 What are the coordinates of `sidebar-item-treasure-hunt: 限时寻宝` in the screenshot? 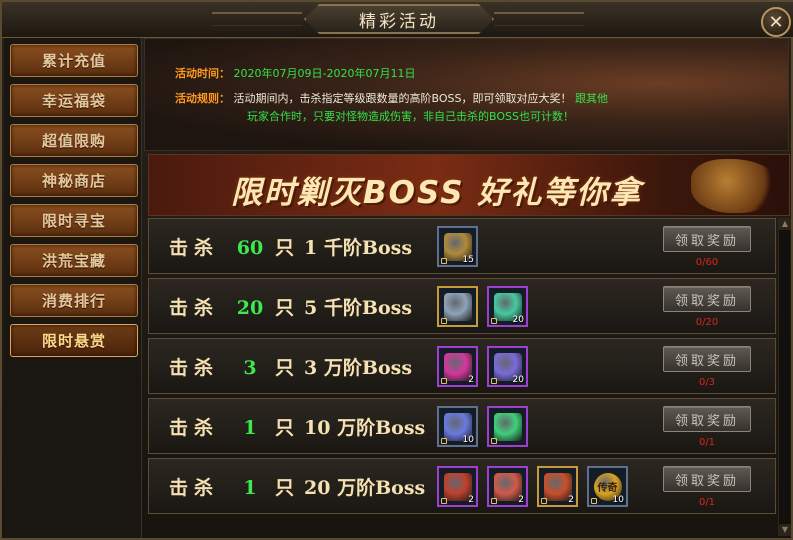 It's located at (74, 220).